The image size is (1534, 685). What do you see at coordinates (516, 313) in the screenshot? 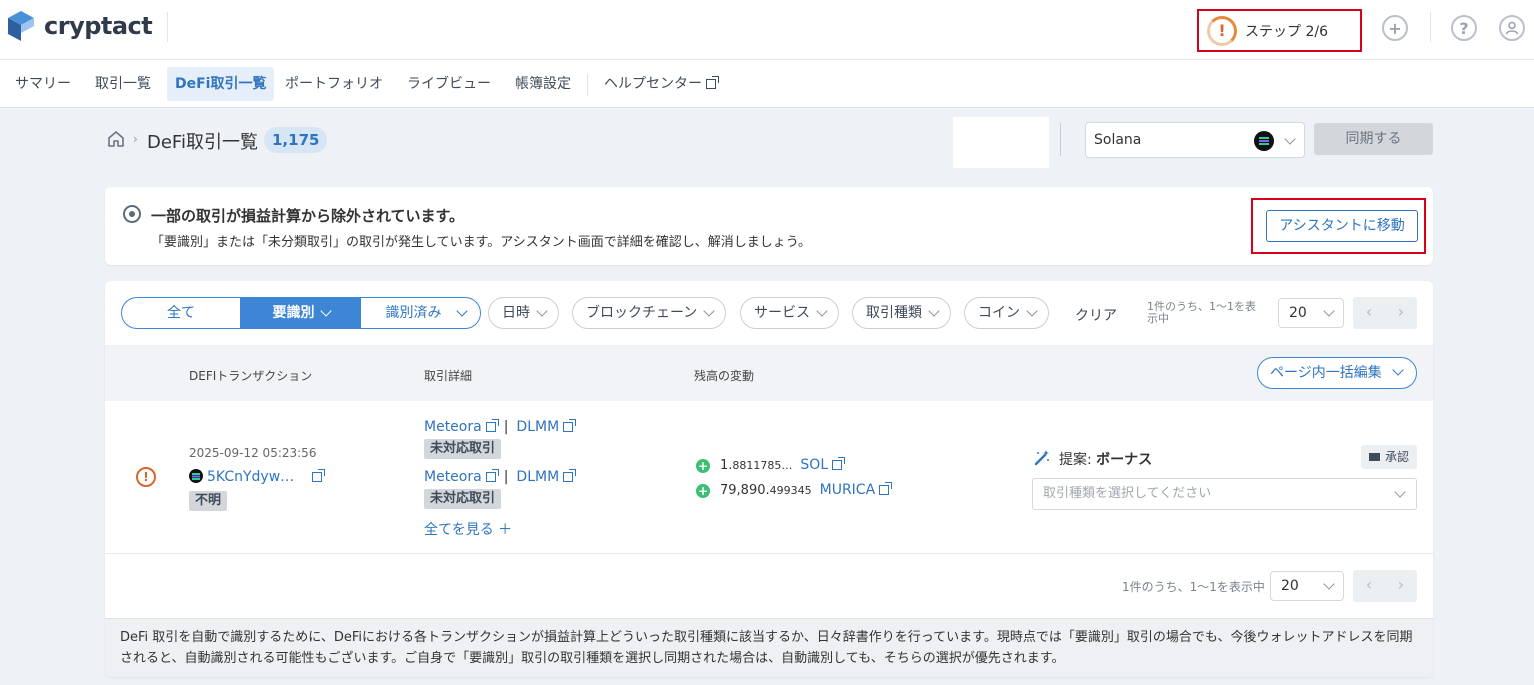
I see `filter-date-label: 日時` at bounding box center [516, 313].